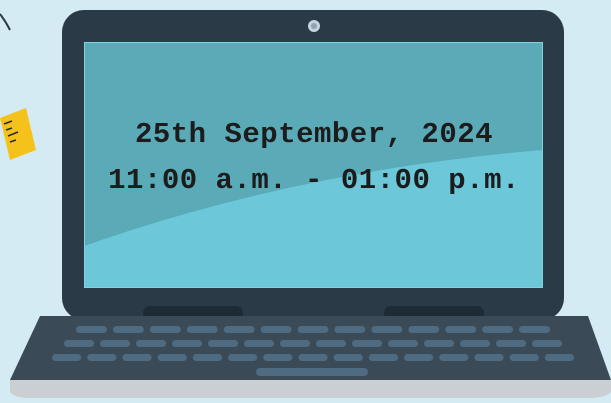 This screenshot has height=403, width=611. Describe the element at coordinates (314, 180) in the screenshot. I see `event-time: 11:00 a.m. - 01:00 p.m.` at that location.